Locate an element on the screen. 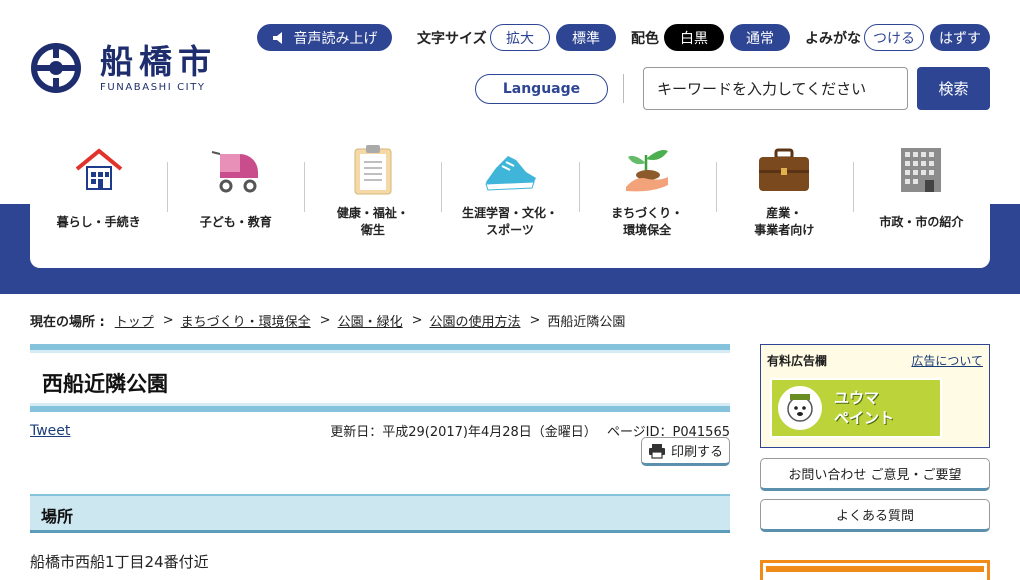 Image resolution: width=1020 pixels, height=580 pixels. stroller-icon is located at coordinates (234, 172).